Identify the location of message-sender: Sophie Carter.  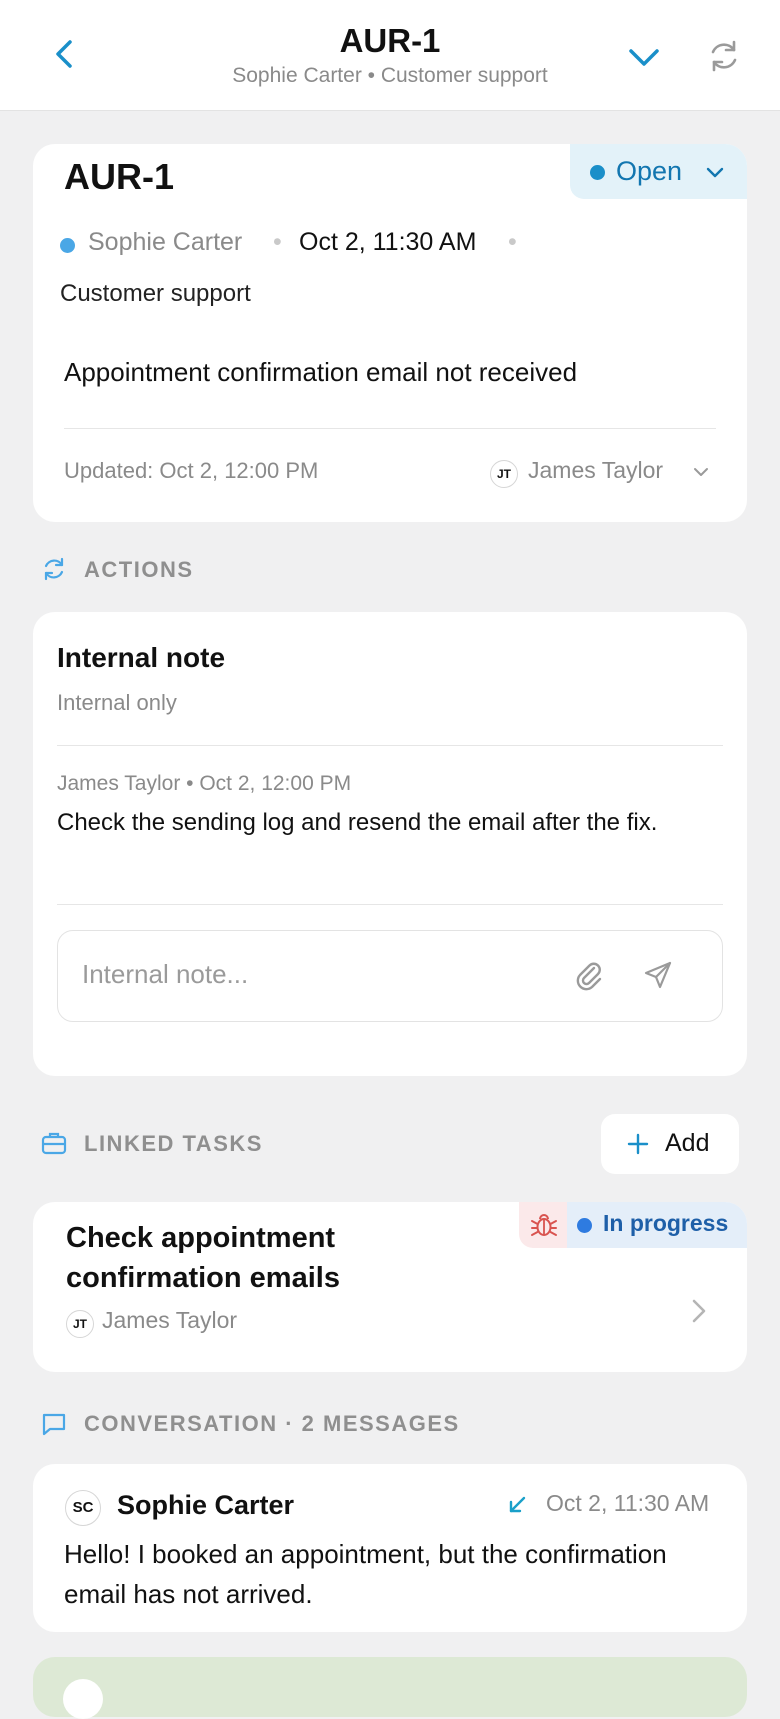
(206, 1505).